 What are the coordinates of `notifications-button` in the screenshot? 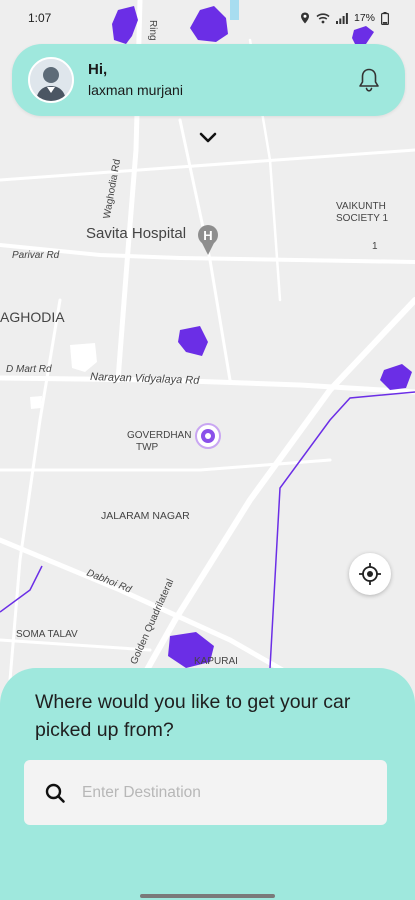 It's located at (369, 80).